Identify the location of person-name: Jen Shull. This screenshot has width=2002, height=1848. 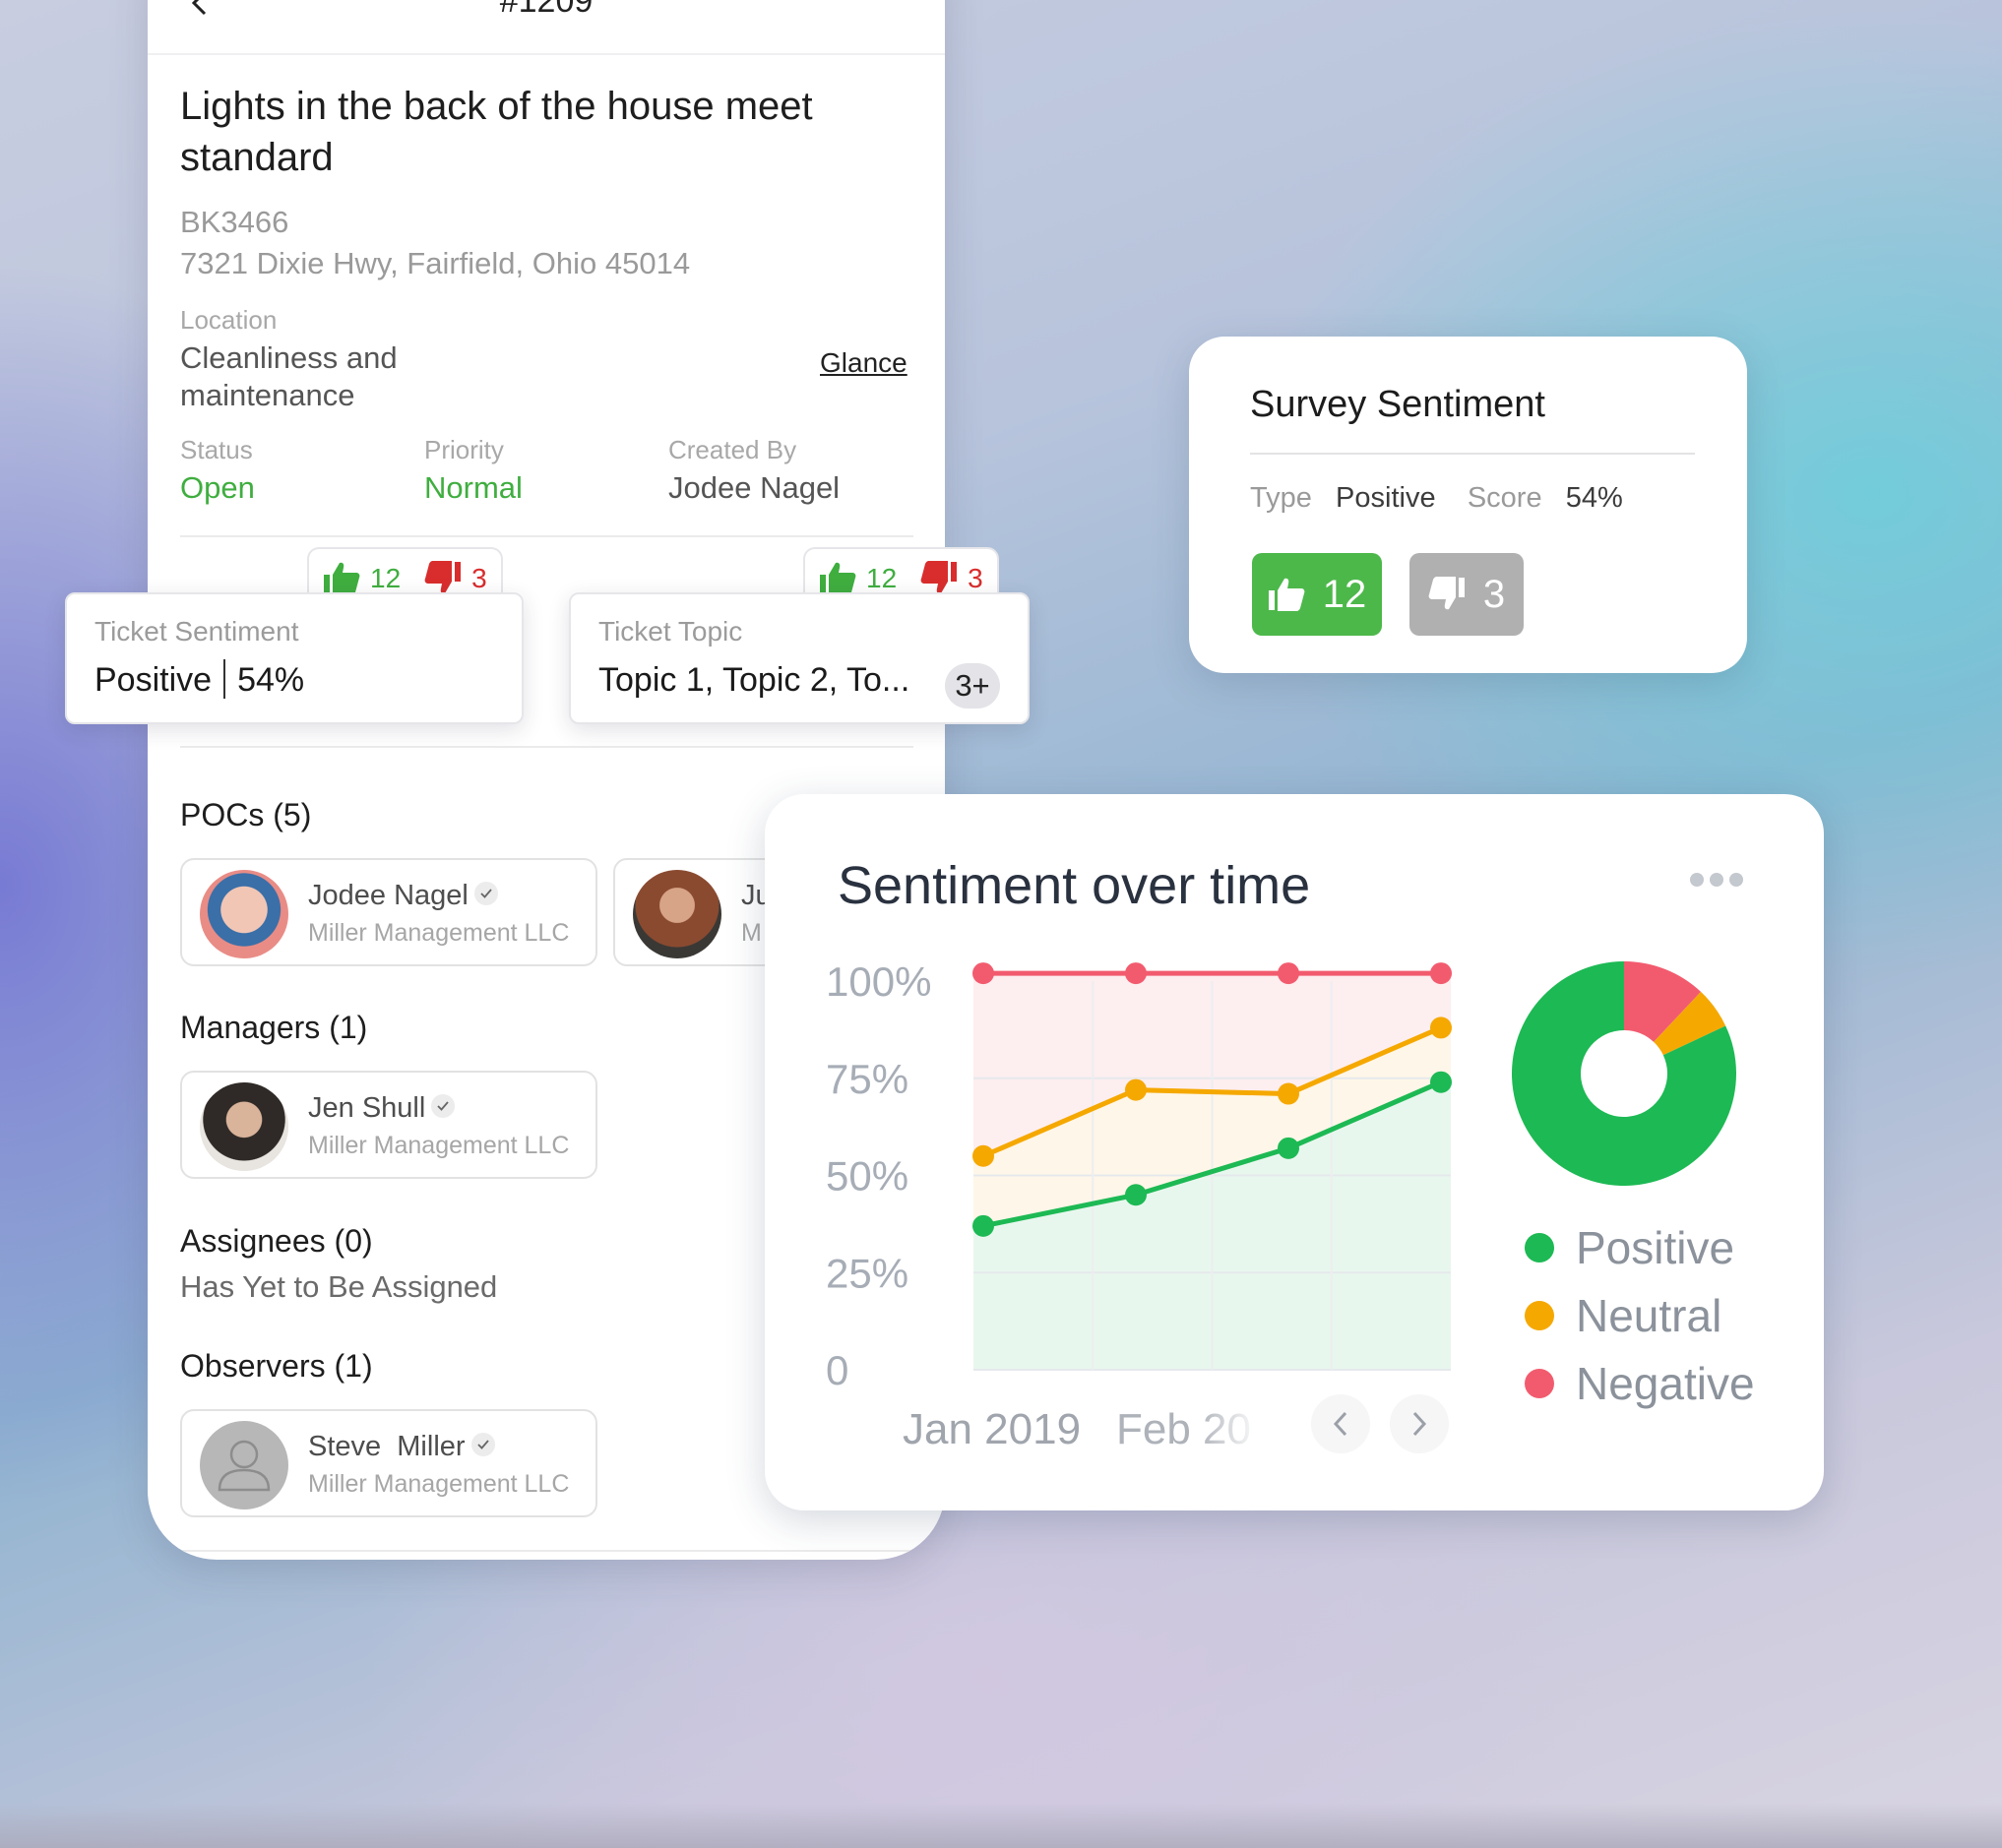
(367, 1108).